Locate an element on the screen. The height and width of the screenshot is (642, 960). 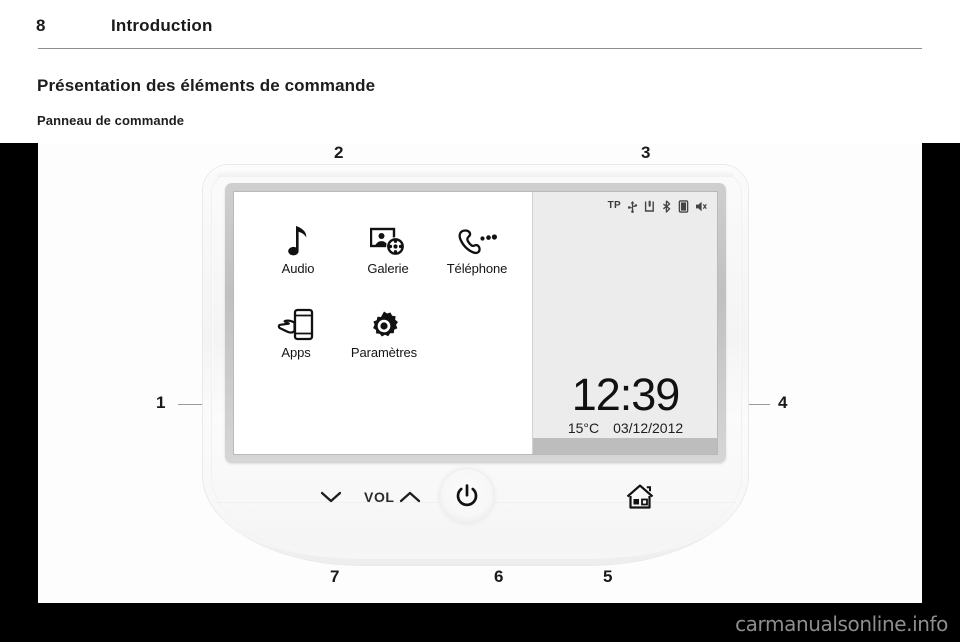
callout-5: 5 is located at coordinates (608, 576).